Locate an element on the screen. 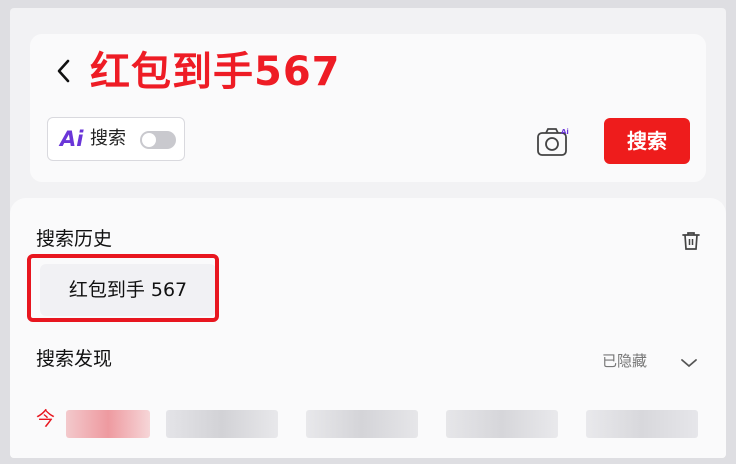 The image size is (736, 464). chevron-left-icon is located at coordinates (63, 71).